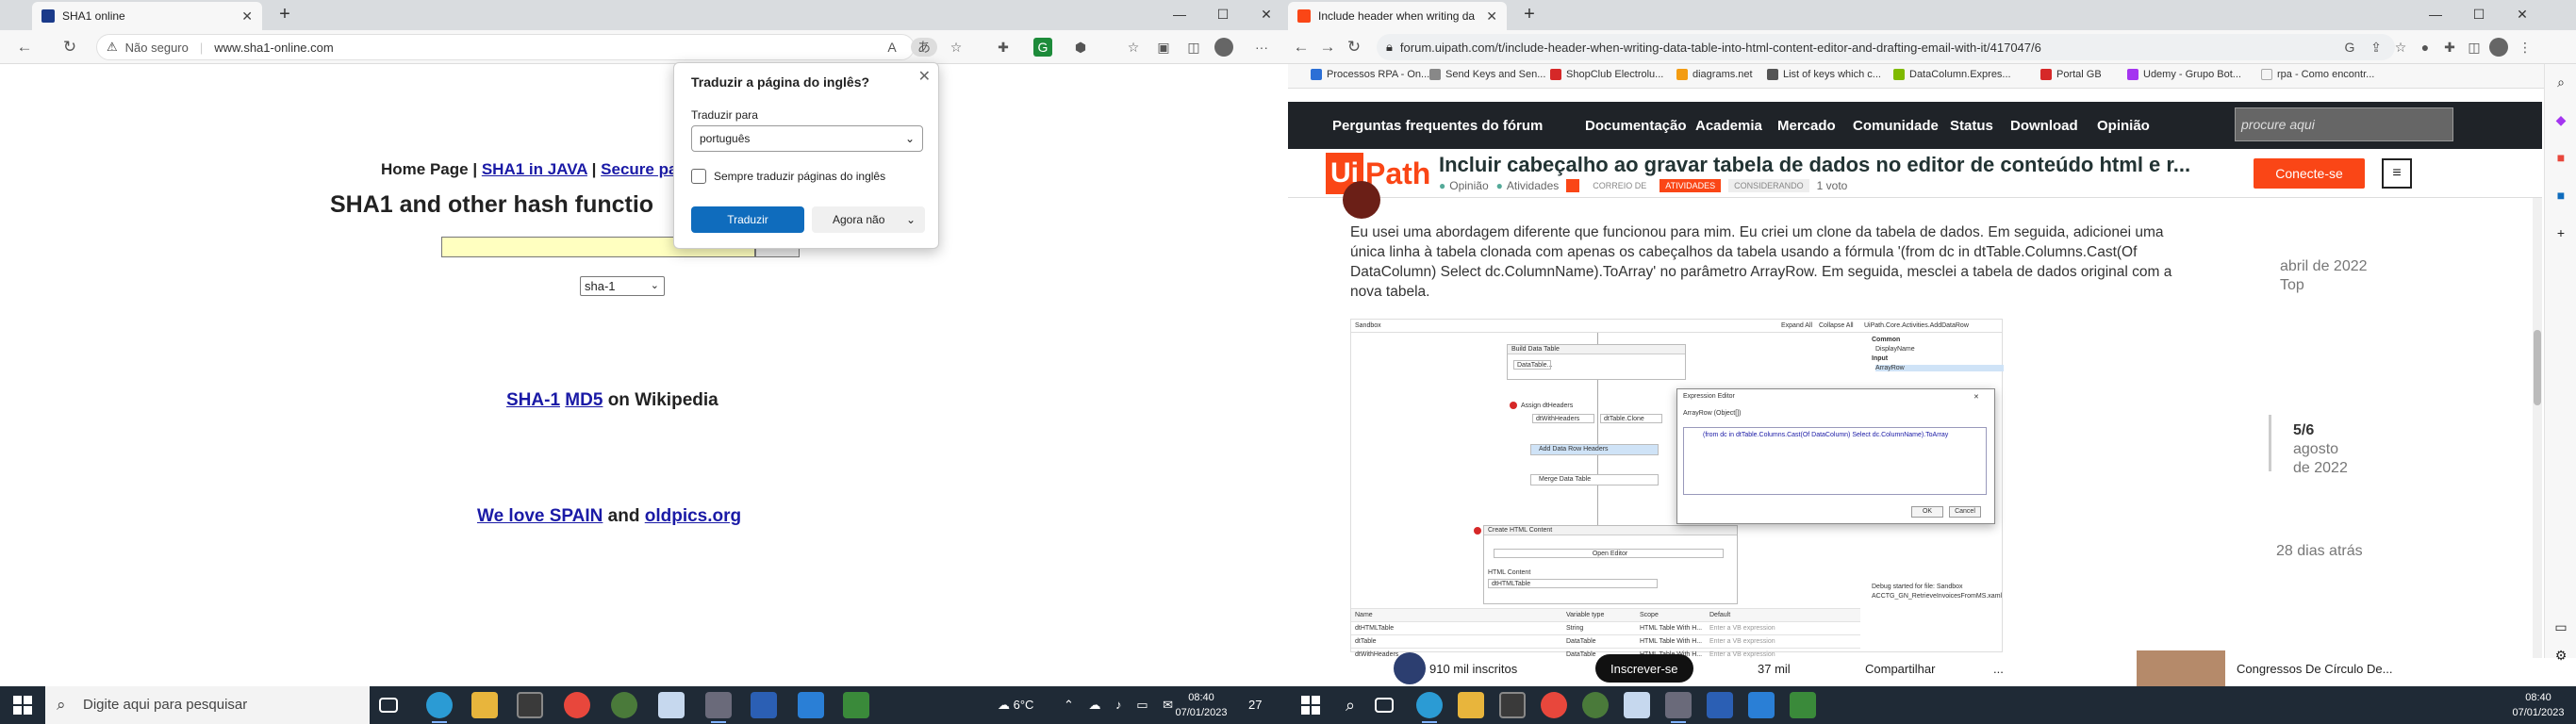  I want to click on category-link: Opinião, so click(1468, 185).